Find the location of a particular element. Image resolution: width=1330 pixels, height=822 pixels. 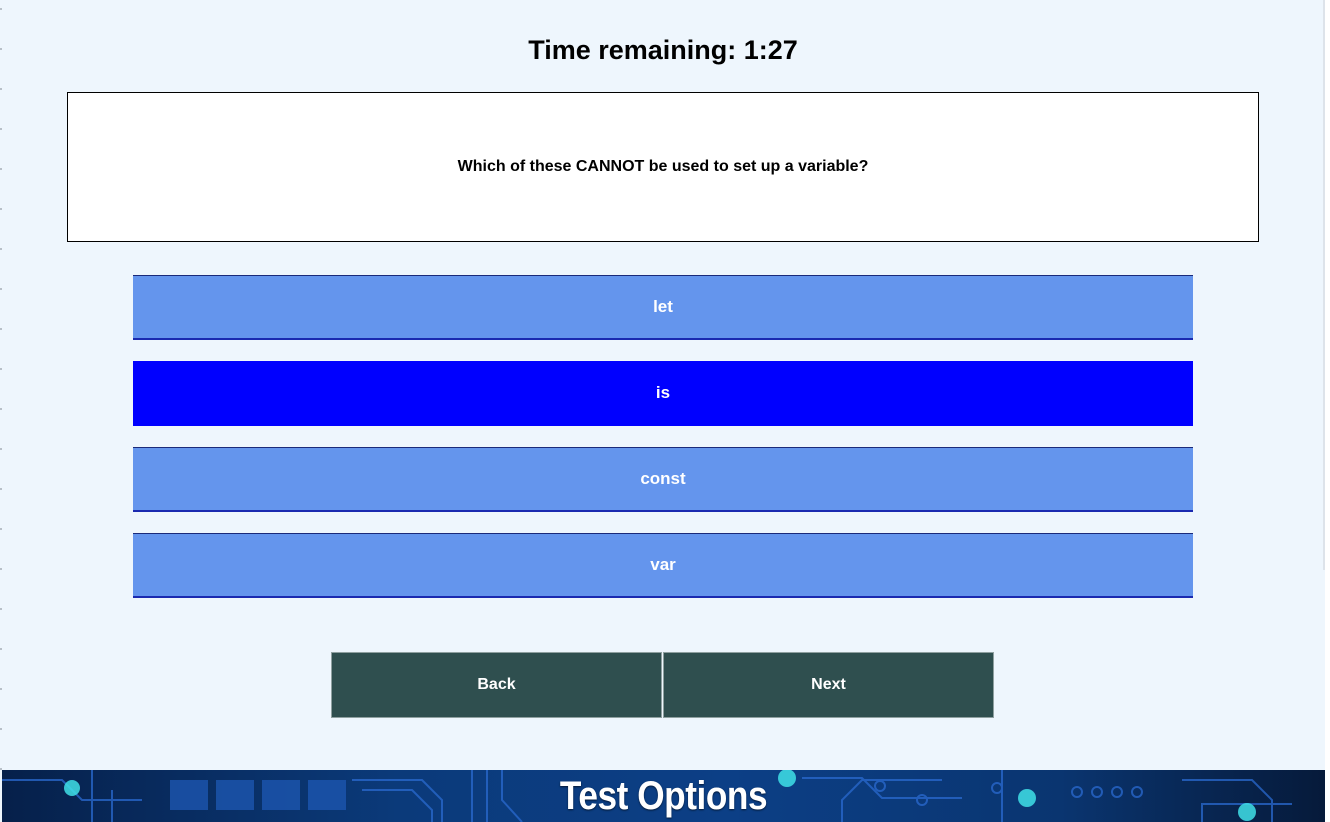

footer-banner: Test Options is located at coordinates (663, 796).